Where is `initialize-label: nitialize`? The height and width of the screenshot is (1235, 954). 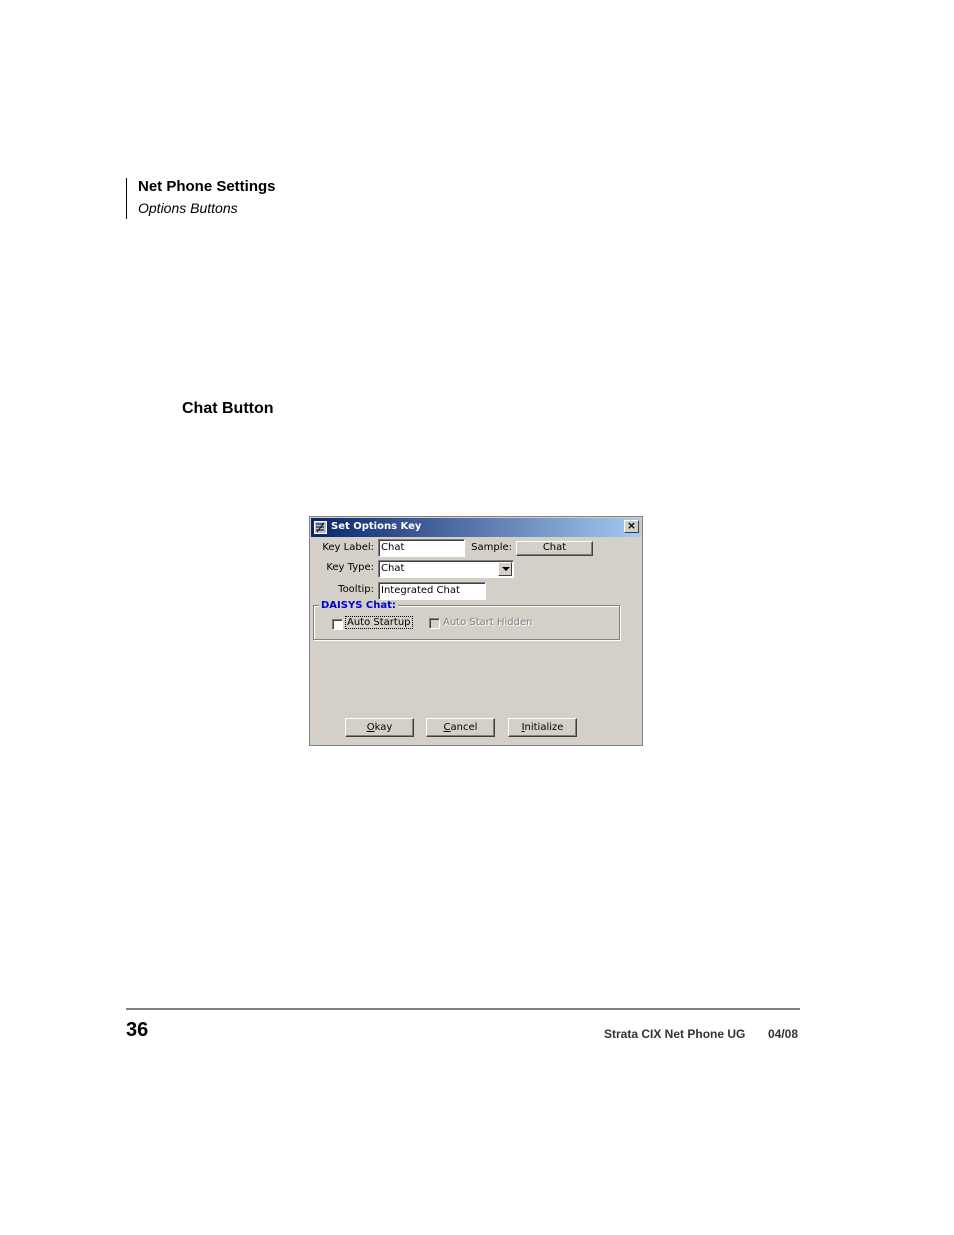 initialize-label: nitialize is located at coordinates (544, 727).